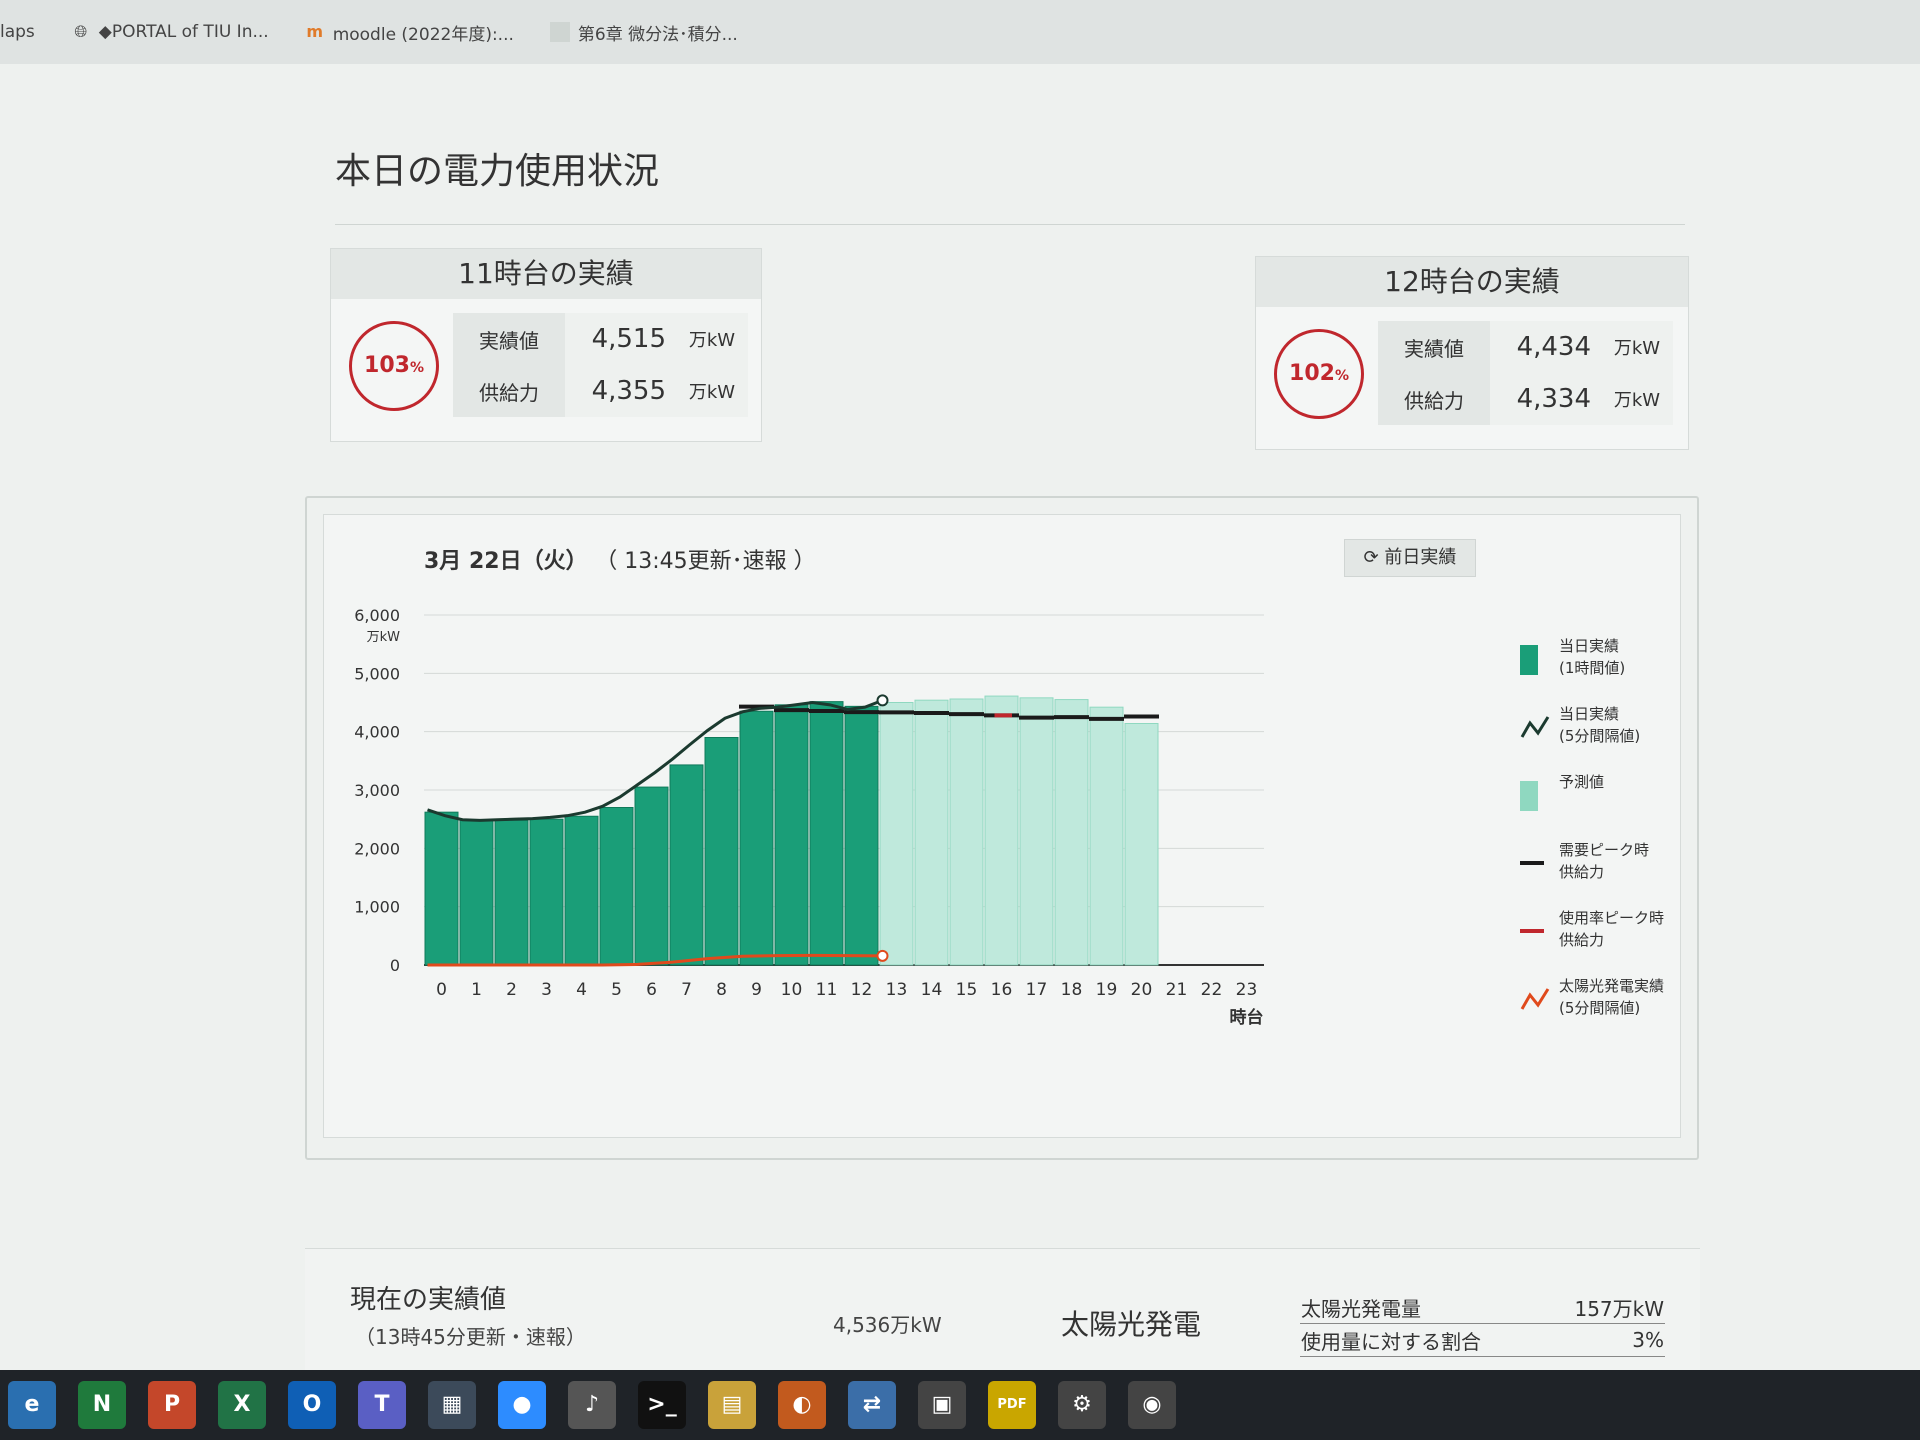  I want to click on legend-item: 当日実績 (5分間隔値), so click(1599, 737).